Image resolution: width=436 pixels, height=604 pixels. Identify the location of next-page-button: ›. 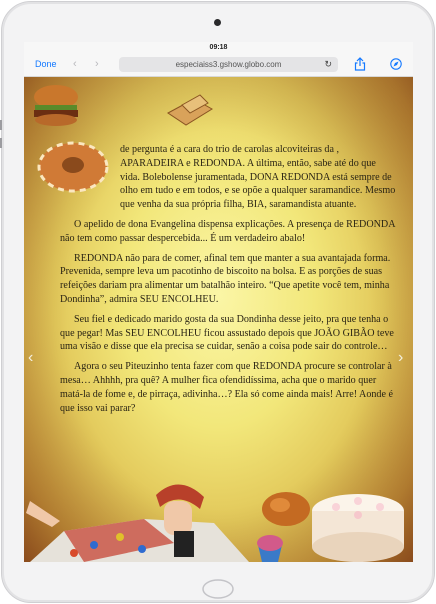
(400, 358).